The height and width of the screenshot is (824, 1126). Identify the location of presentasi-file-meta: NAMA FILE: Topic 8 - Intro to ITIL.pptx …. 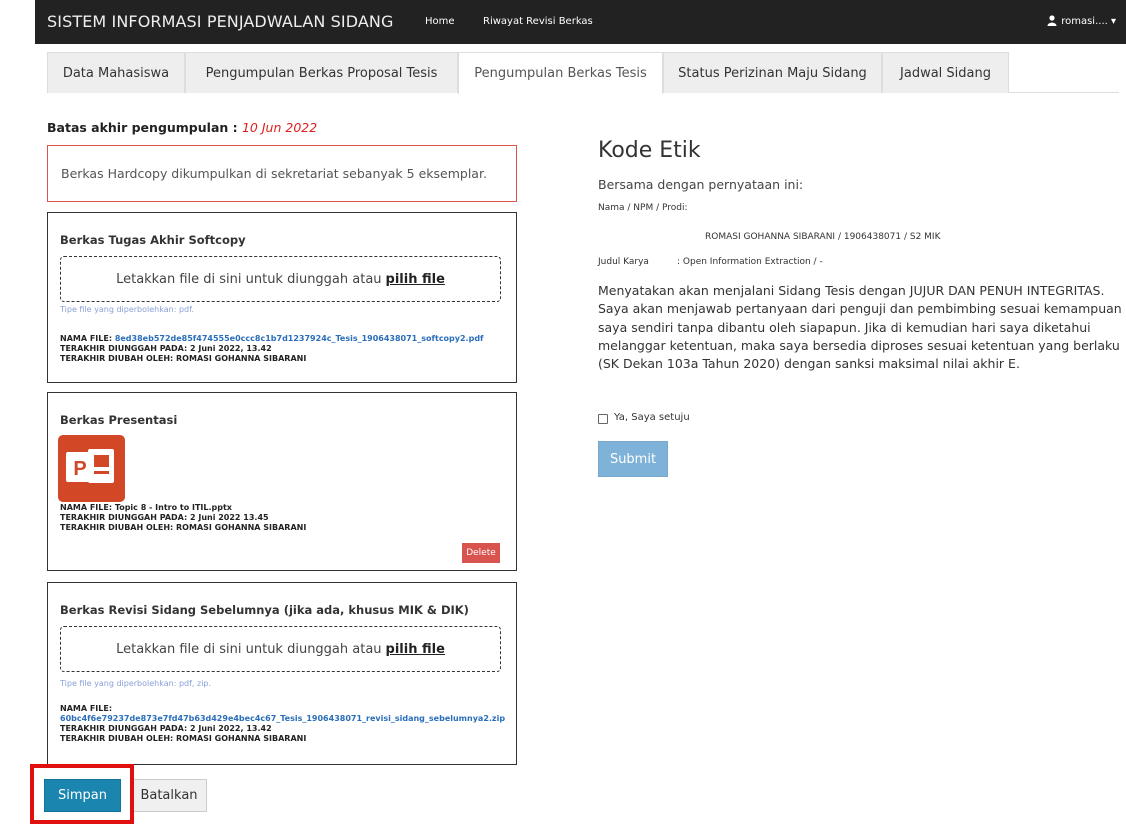
(183, 518).